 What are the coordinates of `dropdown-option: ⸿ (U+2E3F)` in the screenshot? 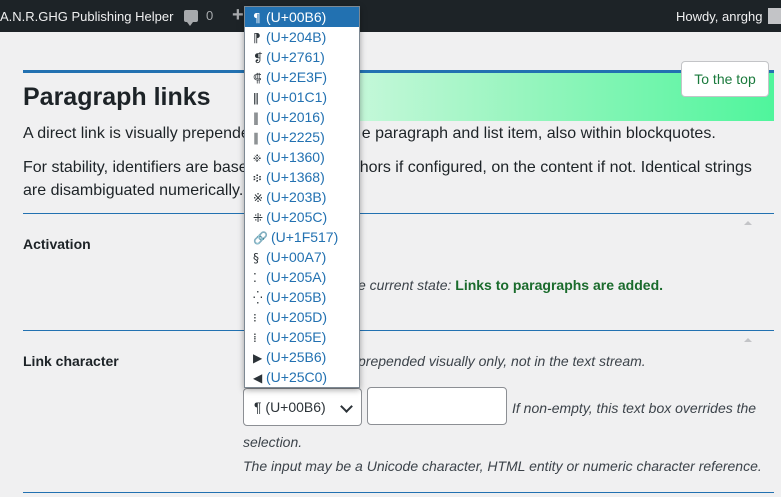 It's located at (302, 77).